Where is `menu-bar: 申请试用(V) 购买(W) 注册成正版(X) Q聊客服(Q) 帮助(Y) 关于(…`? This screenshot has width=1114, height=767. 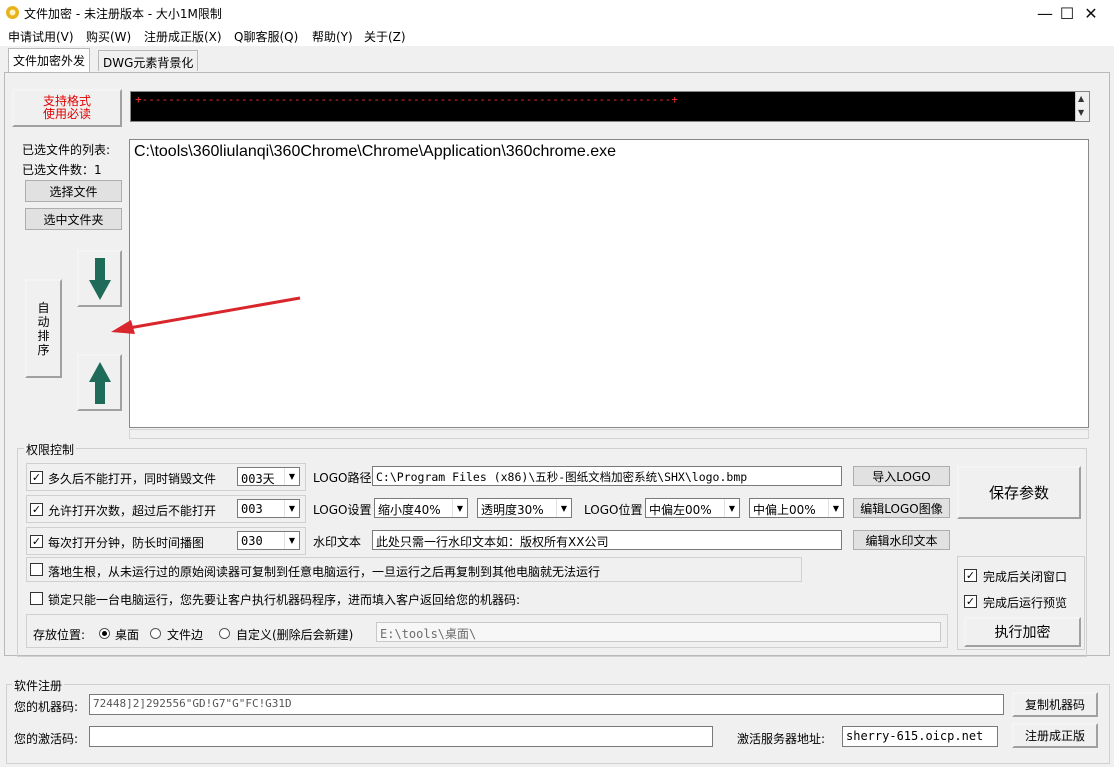 menu-bar: 申请试用(V) 购买(W) 注册成正版(X) Q聊客服(Q) 帮助(Y) 关于(… is located at coordinates (557, 36).